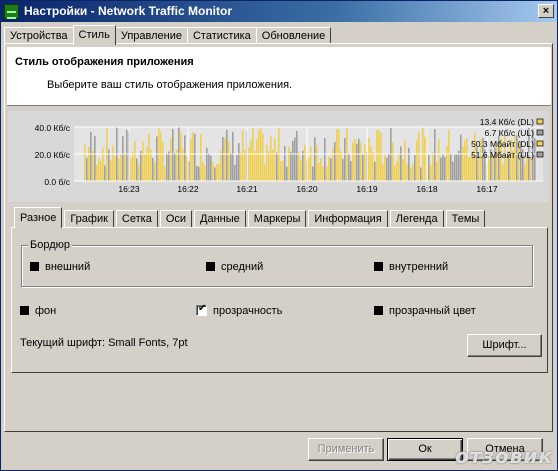  Describe the element at coordinates (411, 267) in the screenshot. I see `inner-border-option: внутренний` at that location.